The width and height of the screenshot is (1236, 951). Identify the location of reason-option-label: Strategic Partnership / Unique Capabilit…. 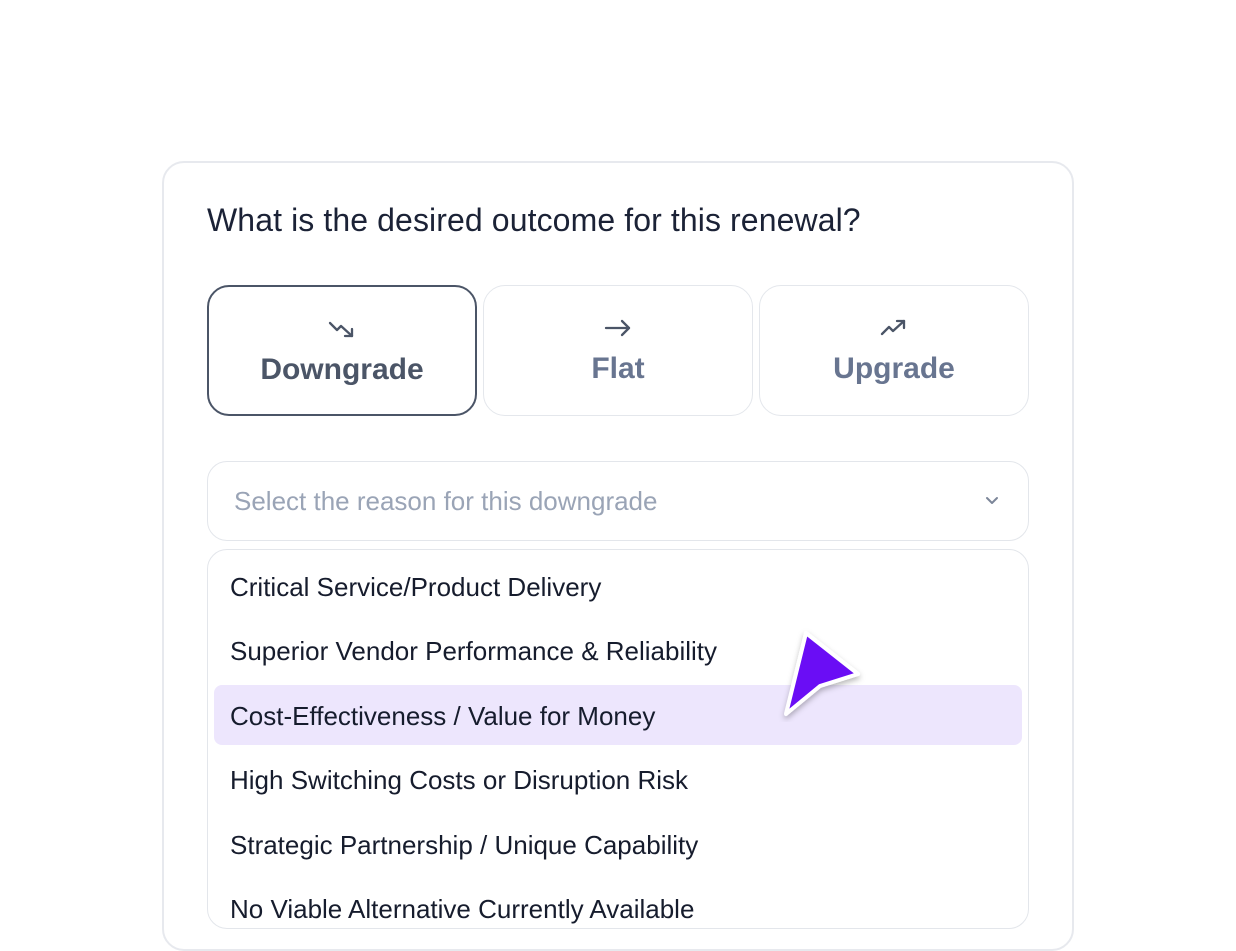
(464, 845).